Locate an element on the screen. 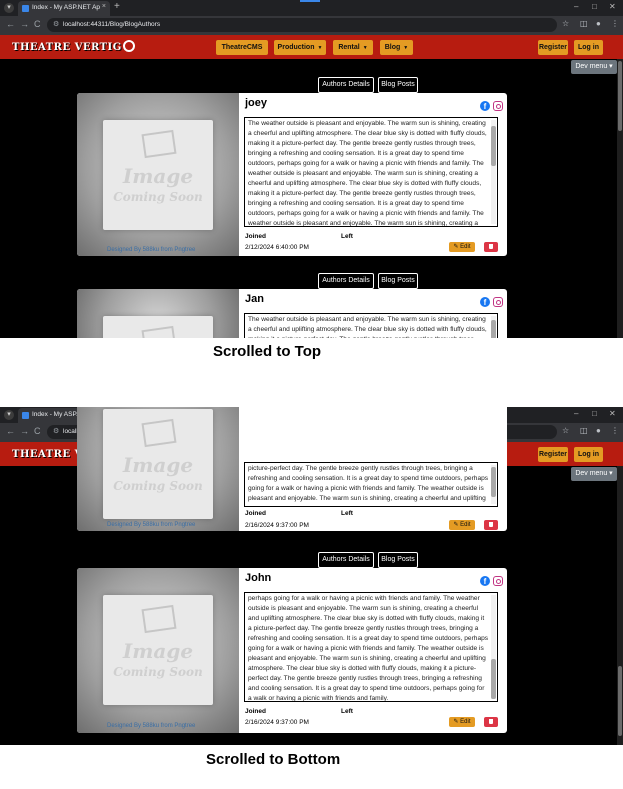 Image resolution: width=623 pixels, height=789 pixels. chevron-down-icon: ▼ is located at coordinates (320, 48).